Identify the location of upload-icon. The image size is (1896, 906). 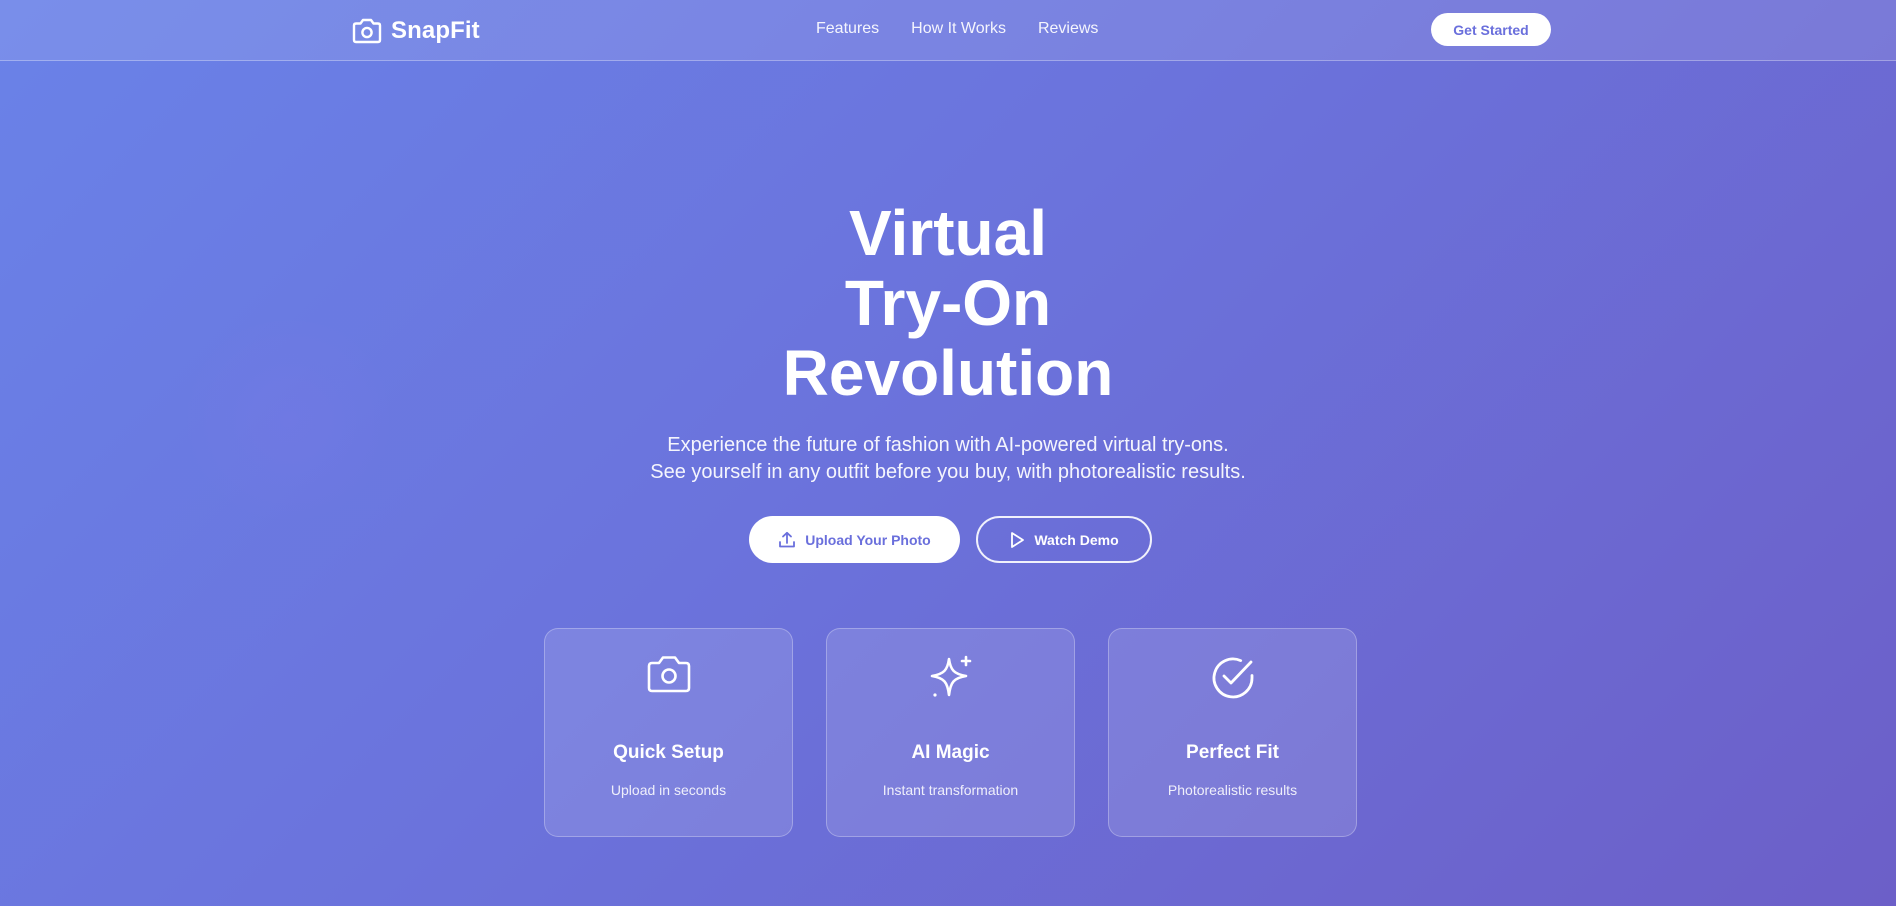
(787, 539).